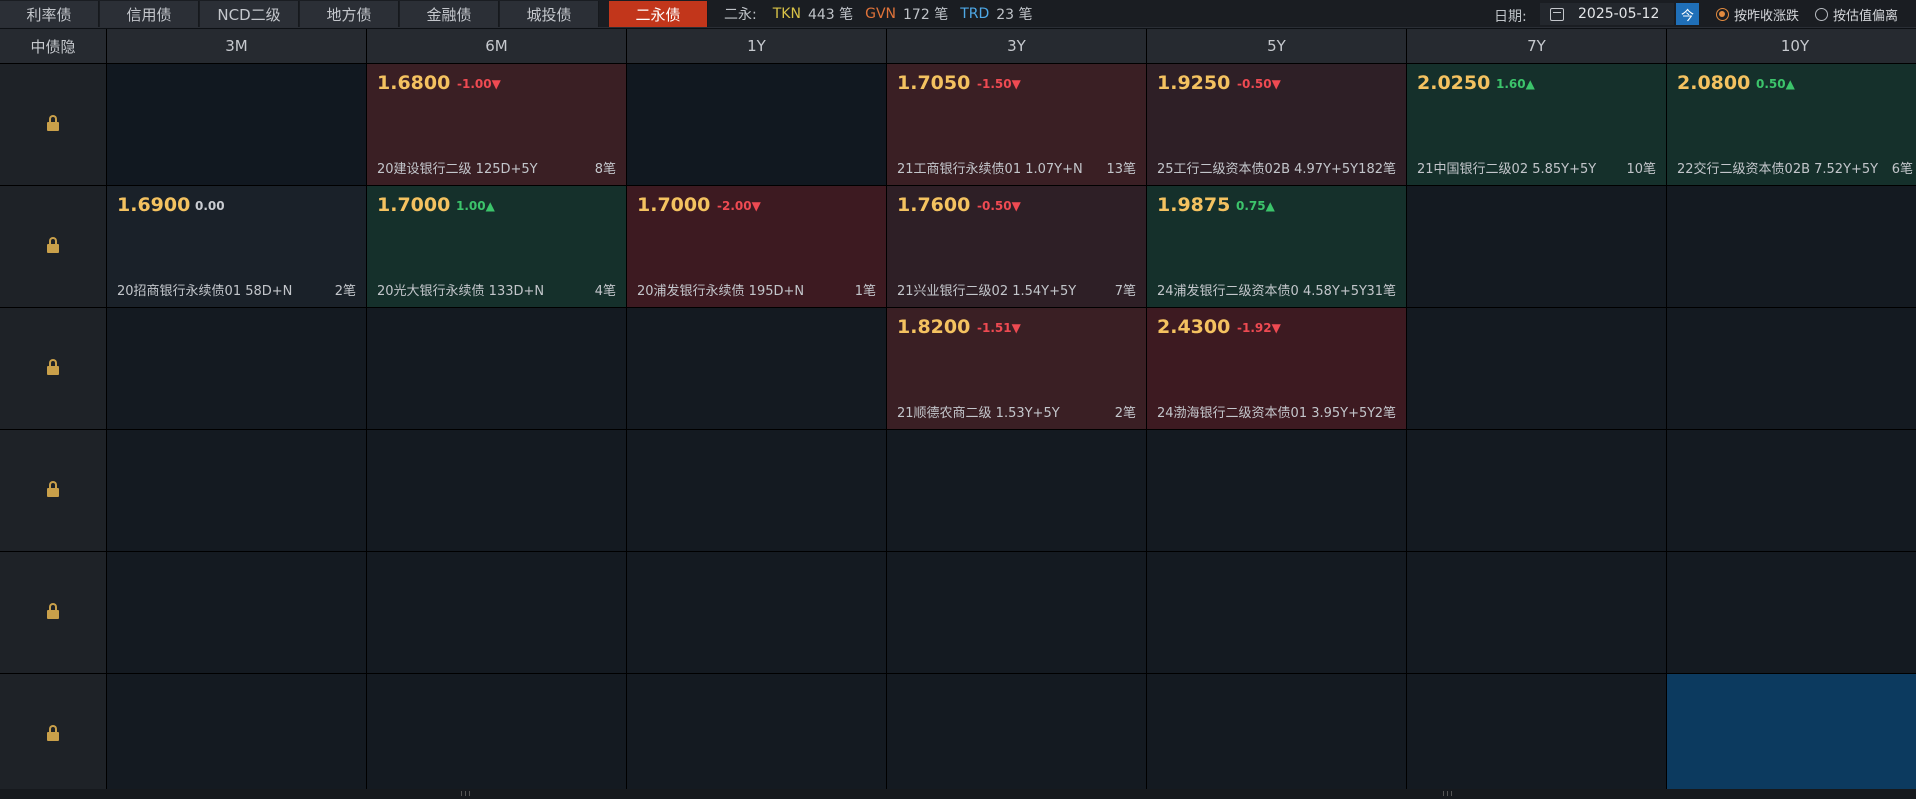 The height and width of the screenshot is (799, 1916). Describe the element at coordinates (1821, 14) in the screenshot. I see `radio-unselected-icon` at that location.